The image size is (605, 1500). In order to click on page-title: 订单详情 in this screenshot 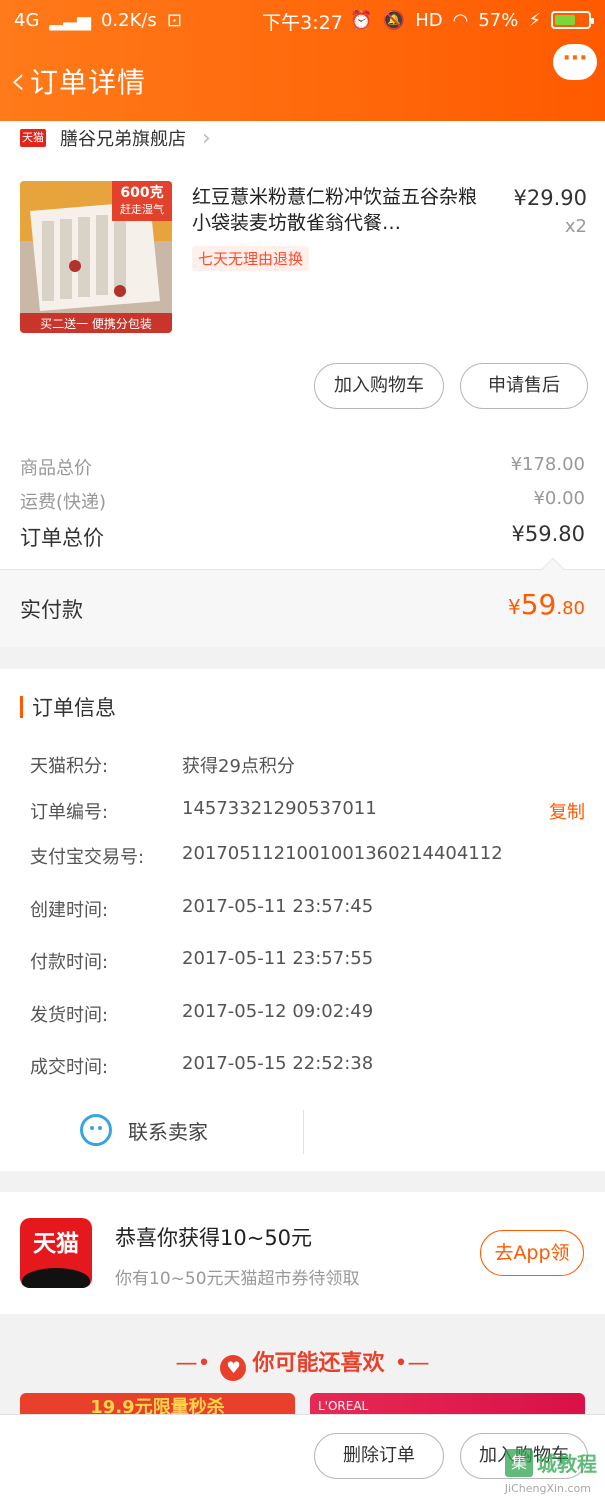, I will do `click(88, 82)`.